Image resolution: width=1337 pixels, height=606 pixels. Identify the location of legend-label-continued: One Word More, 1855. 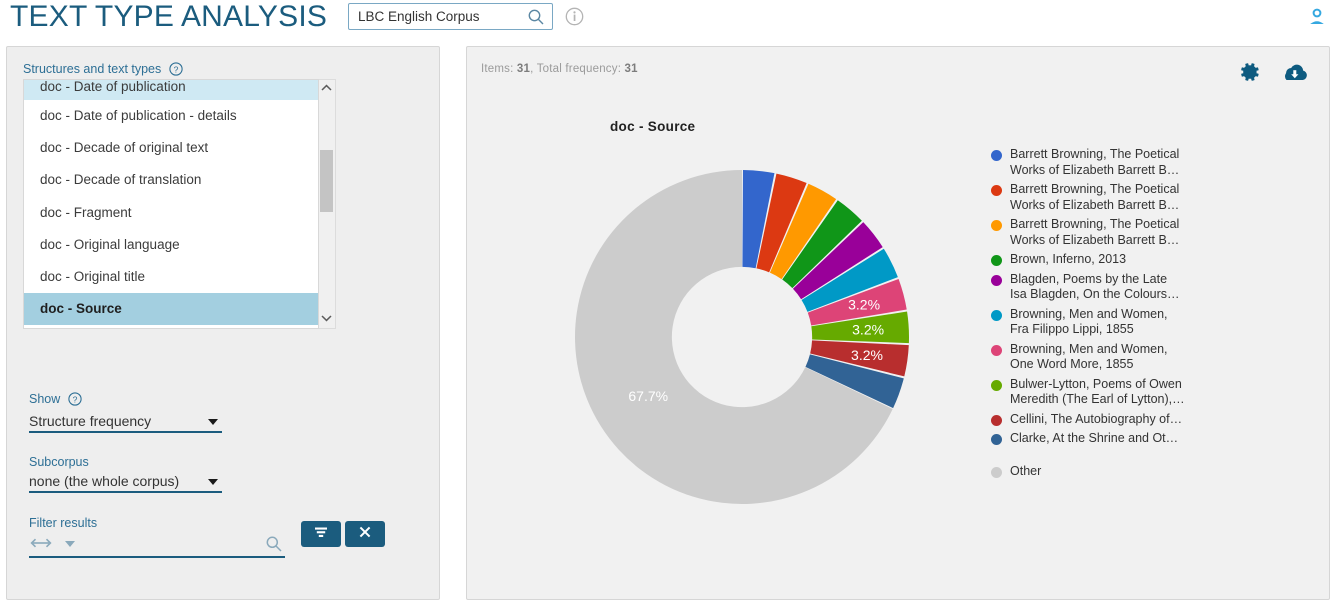
(1072, 364).